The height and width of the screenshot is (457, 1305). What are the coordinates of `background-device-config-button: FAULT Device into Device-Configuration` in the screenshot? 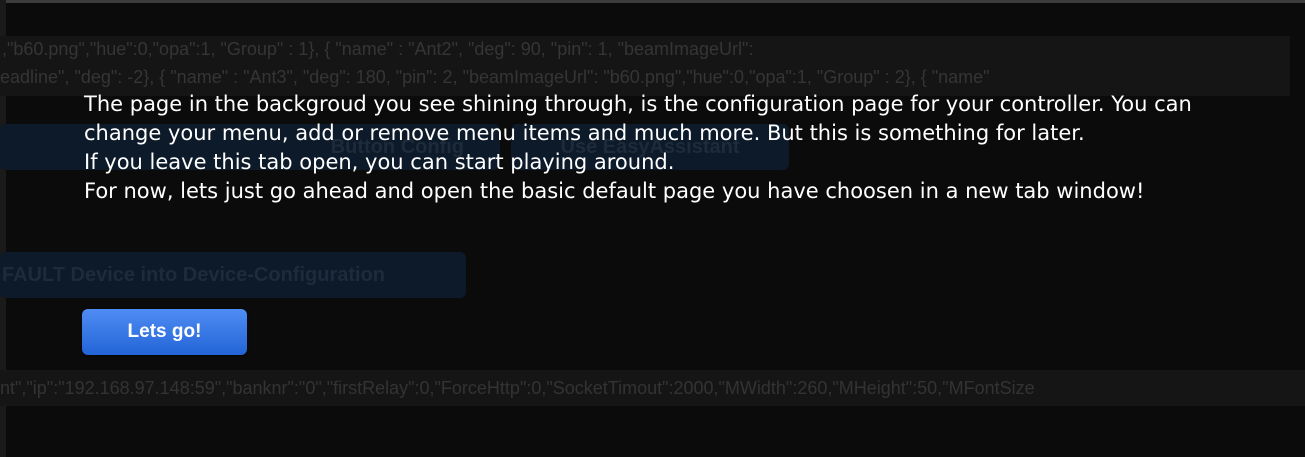 It's located at (233, 275).